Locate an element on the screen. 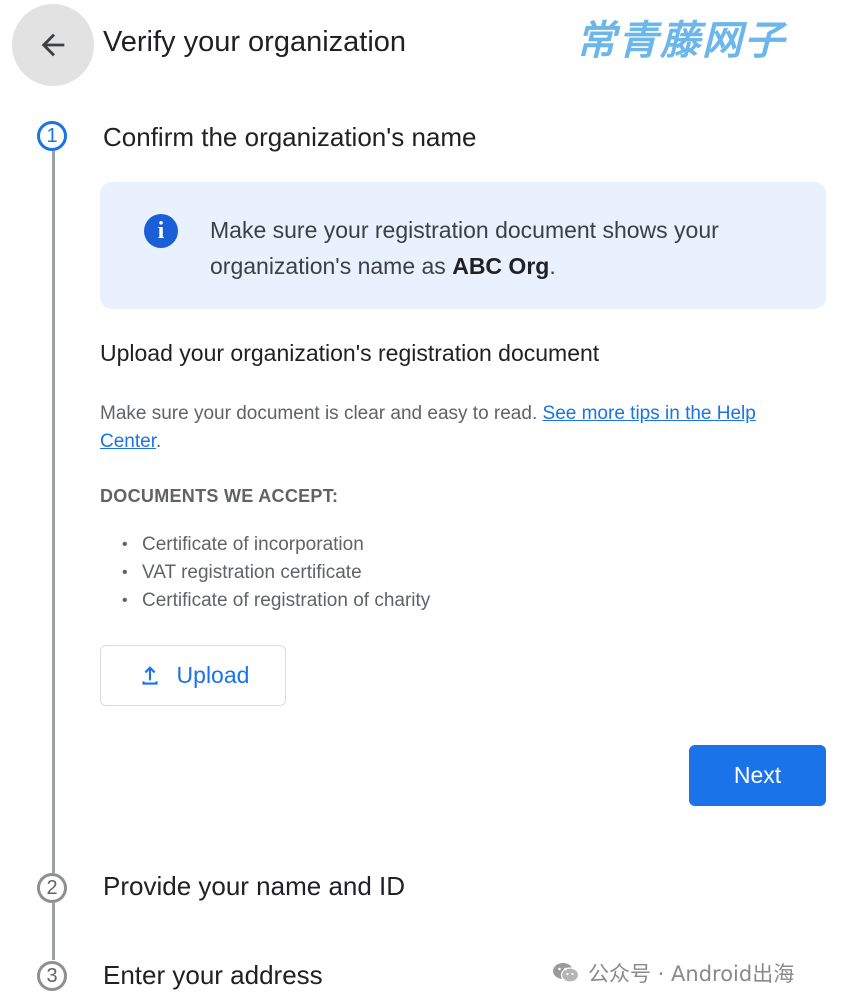 This screenshot has height=1006, width=846. step-1-indicator: 1 is located at coordinates (52, 136).